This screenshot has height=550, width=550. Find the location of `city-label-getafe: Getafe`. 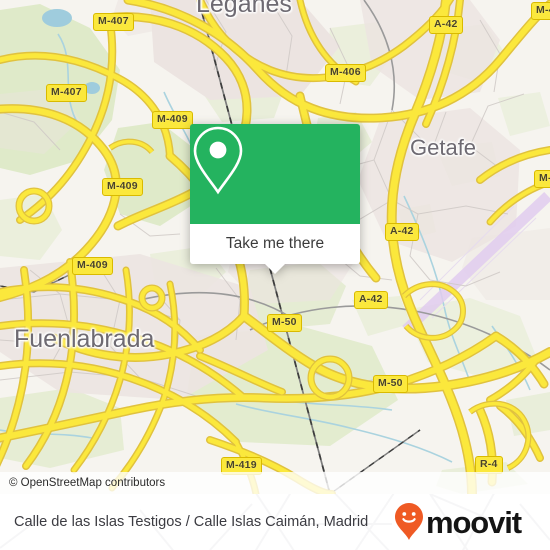

city-label-getafe: Getafe is located at coordinates (443, 147).